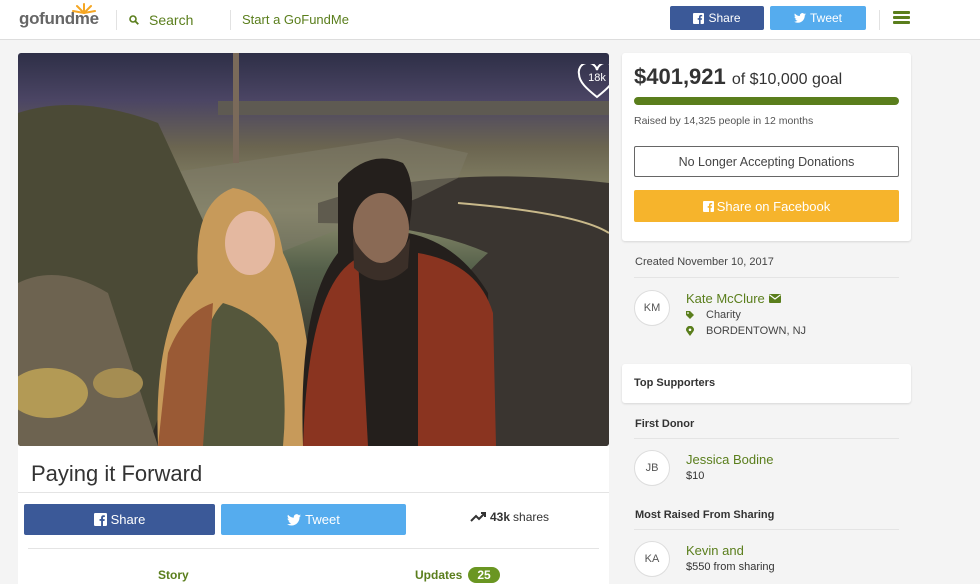  I want to click on first-donor-name: Jessica Bodine, so click(729, 459).